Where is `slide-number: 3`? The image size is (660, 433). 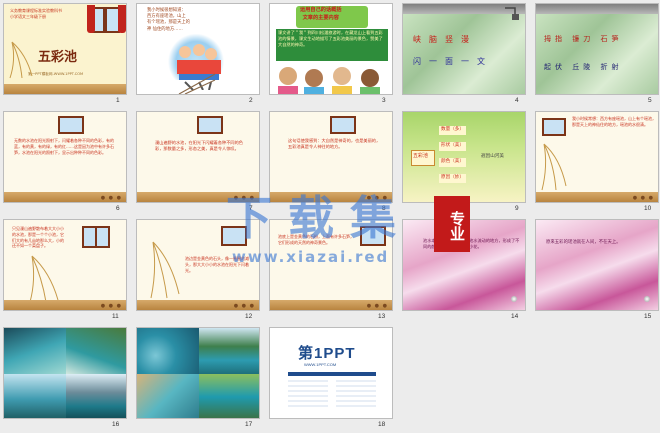
slide-number: 3 is located at coordinates (384, 100).